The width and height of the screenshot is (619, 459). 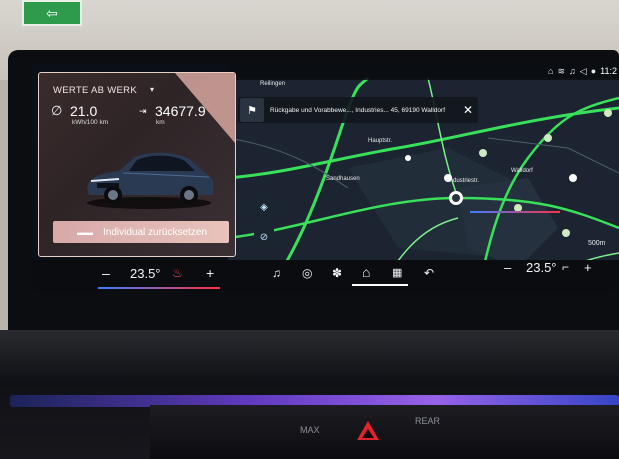 I want to click on map-place-label: Sandhausen, so click(x=343, y=179).